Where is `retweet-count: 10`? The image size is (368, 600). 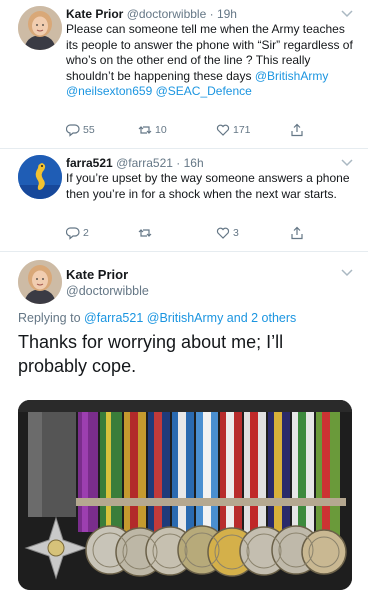 retweet-count: 10 is located at coordinates (161, 130).